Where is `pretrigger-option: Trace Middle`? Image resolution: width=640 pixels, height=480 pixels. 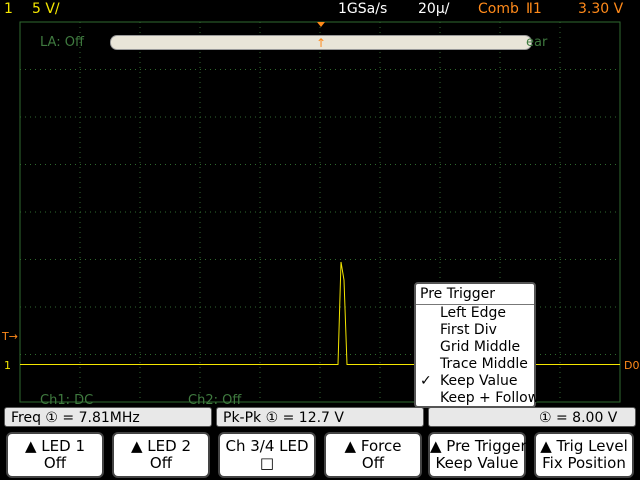
pretrigger-option: Trace Middle is located at coordinates (475, 364).